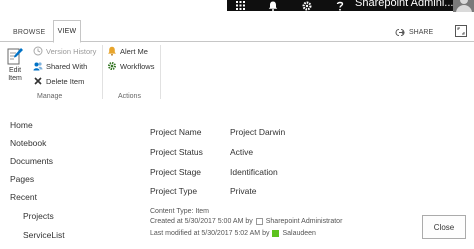  I want to click on workflows-label: Workflows, so click(137, 66).